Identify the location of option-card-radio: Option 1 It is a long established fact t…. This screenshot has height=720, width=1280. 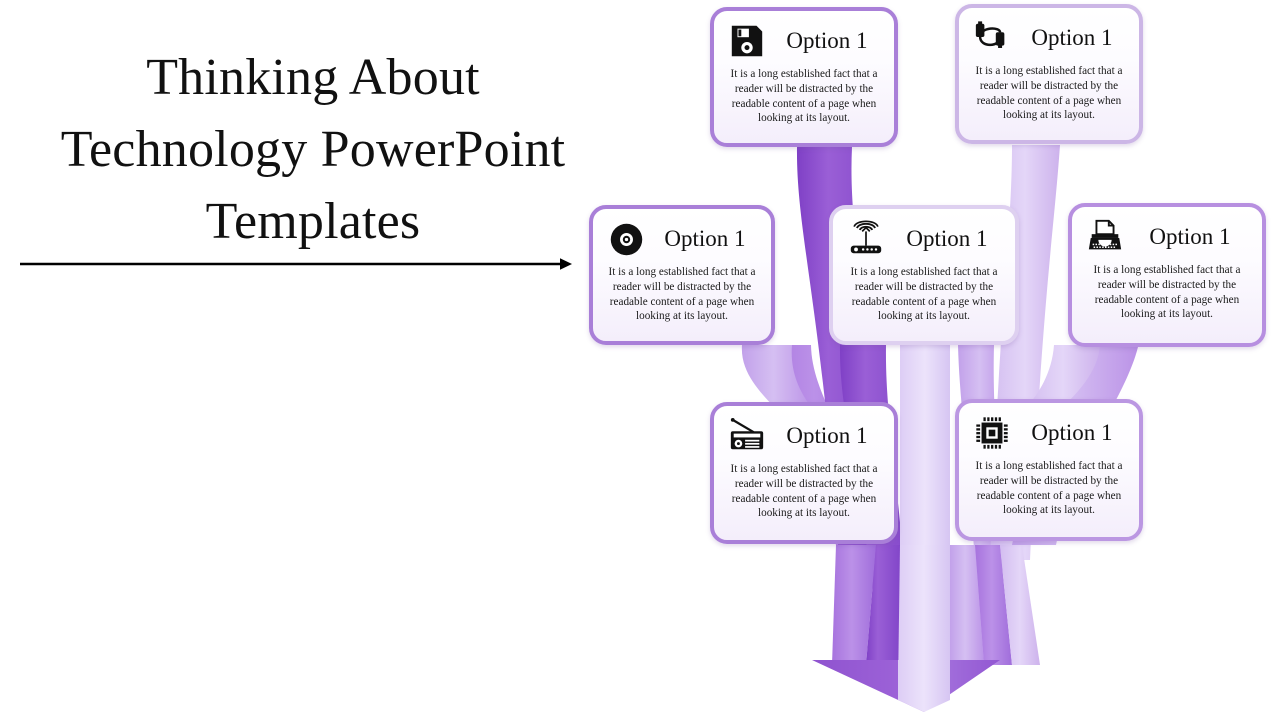
(804, 473).